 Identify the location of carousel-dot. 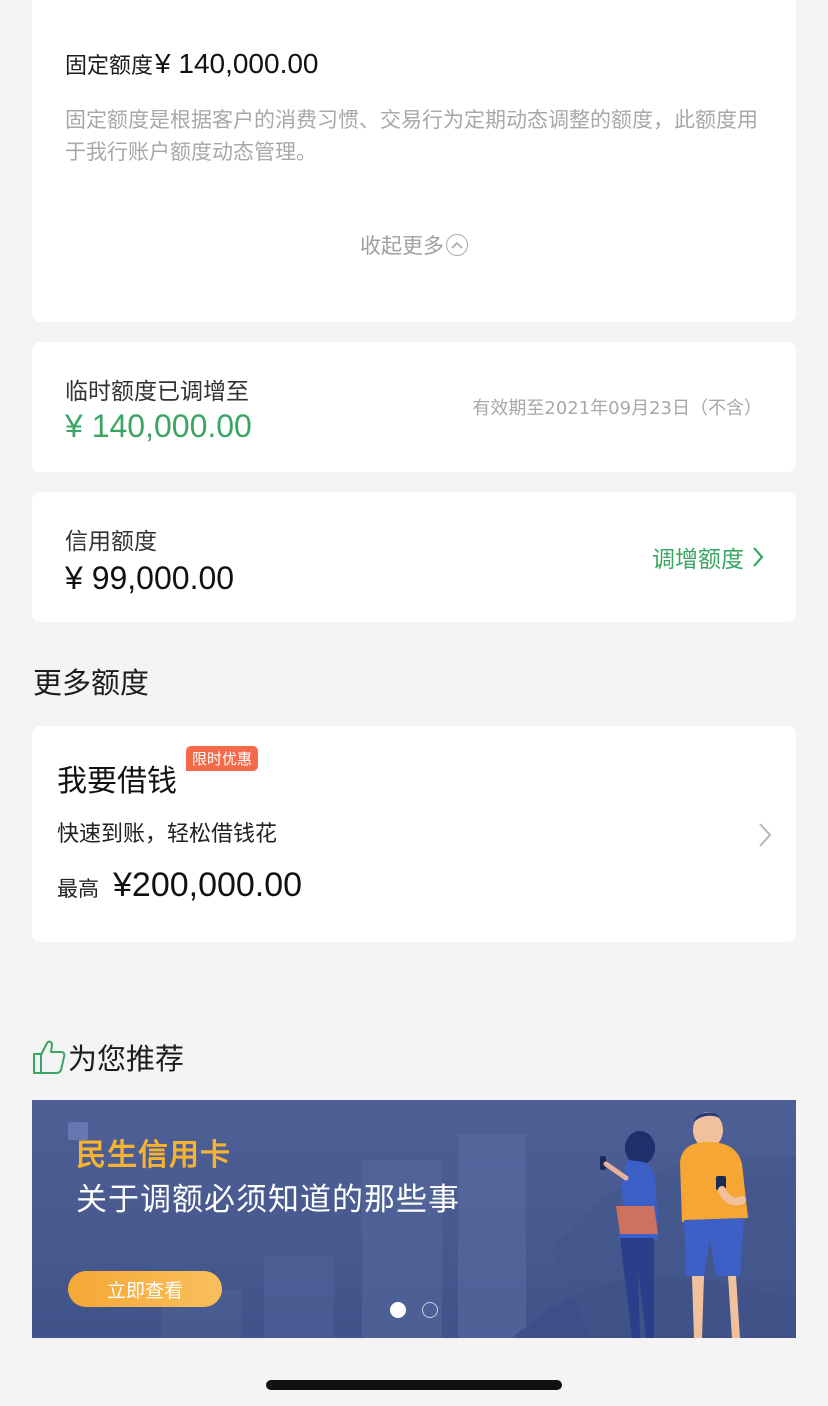
(430, 1310).